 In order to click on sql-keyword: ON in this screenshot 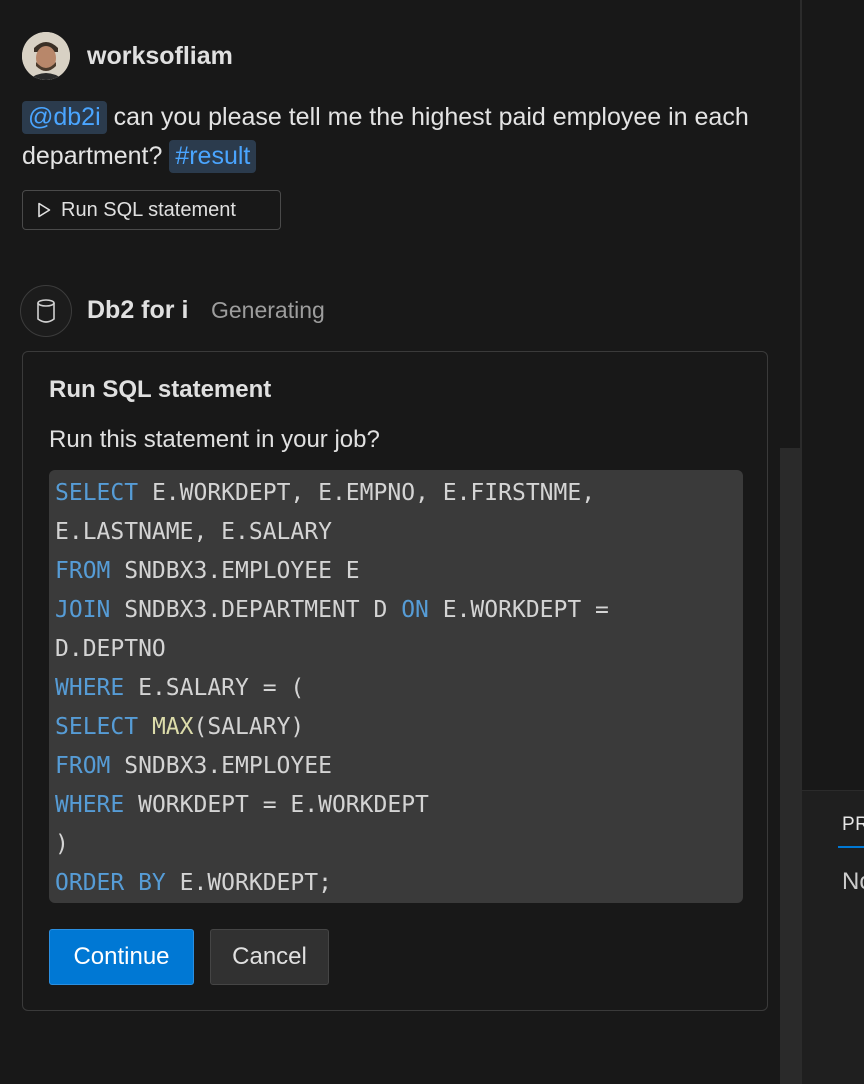, I will do `click(415, 610)`.